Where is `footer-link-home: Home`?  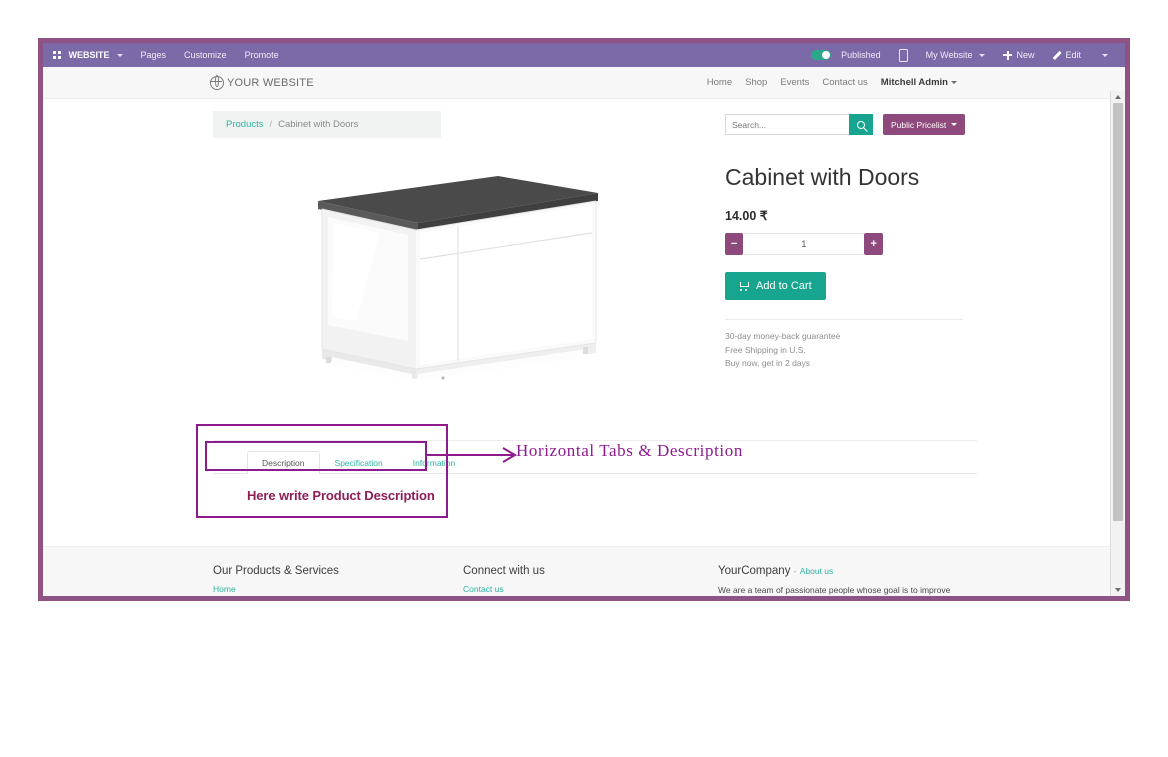
footer-link-home: Home is located at coordinates (338, 589).